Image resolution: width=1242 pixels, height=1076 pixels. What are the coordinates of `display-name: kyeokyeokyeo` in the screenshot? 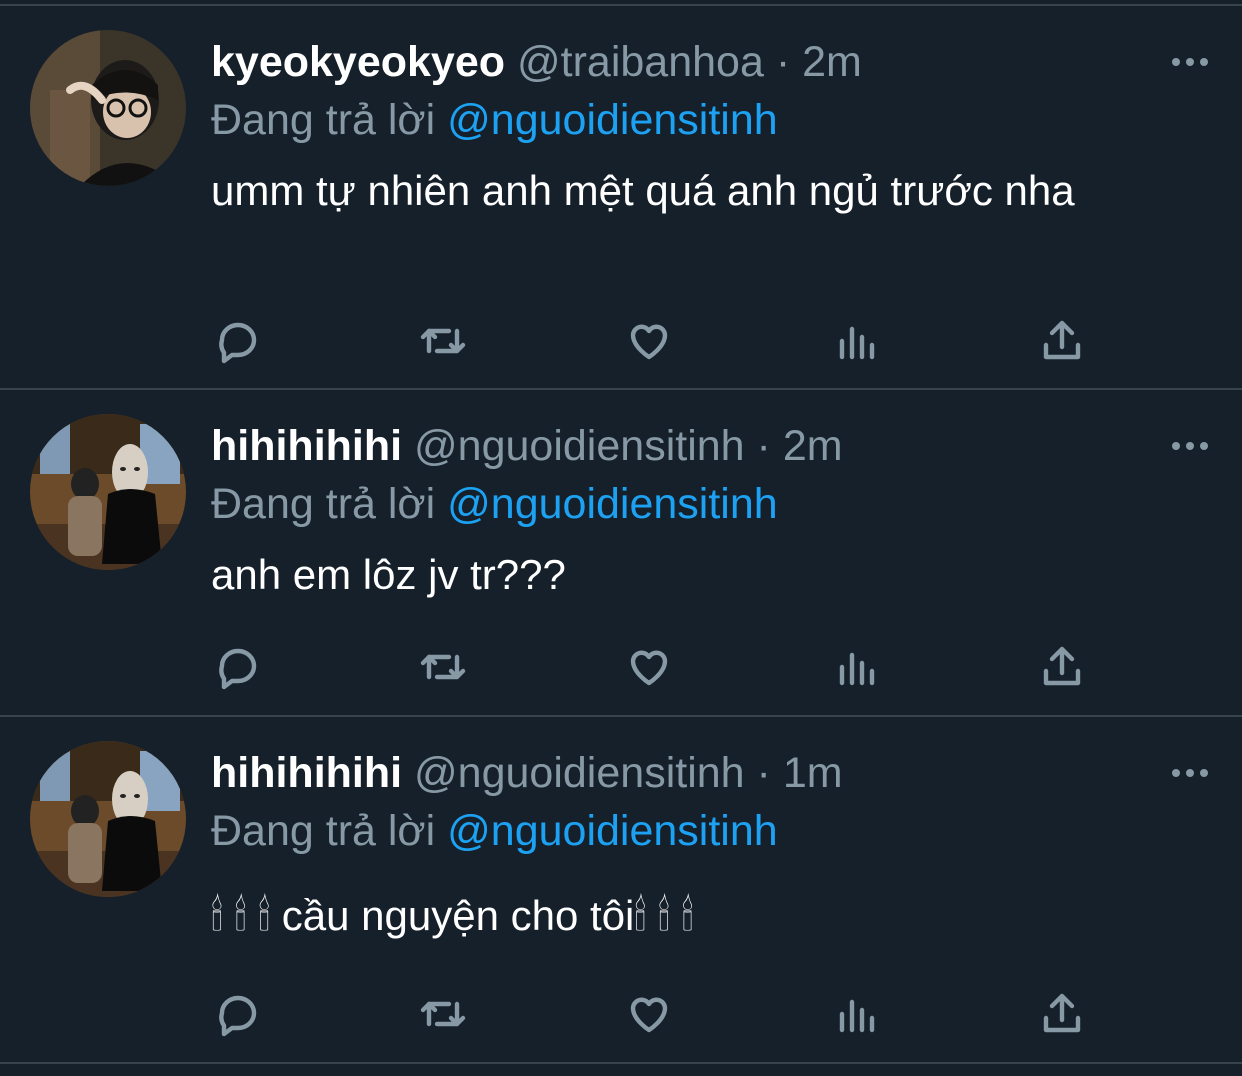 It's located at (358, 62).